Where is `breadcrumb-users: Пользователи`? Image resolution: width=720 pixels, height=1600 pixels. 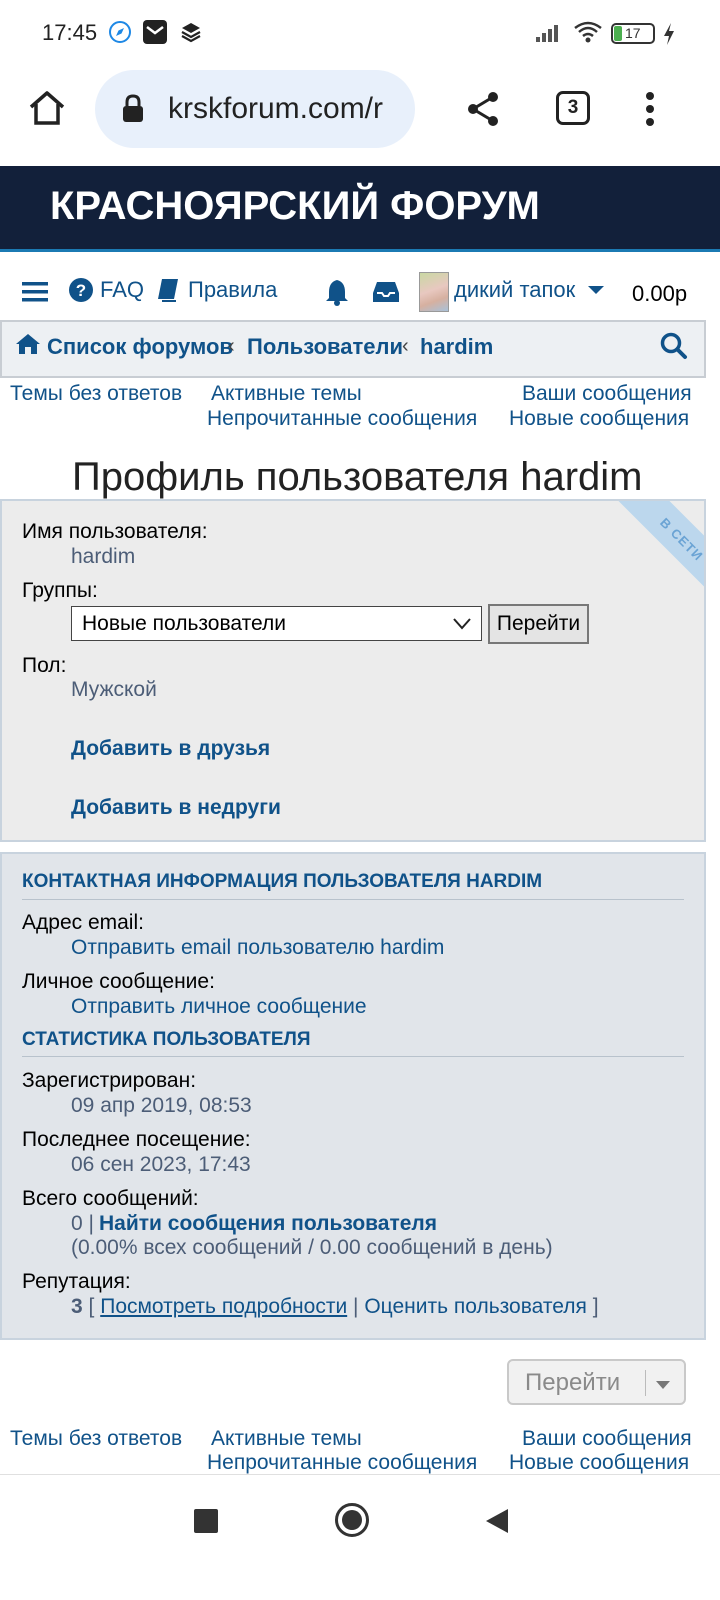 breadcrumb-users: Пользователи is located at coordinates (325, 347).